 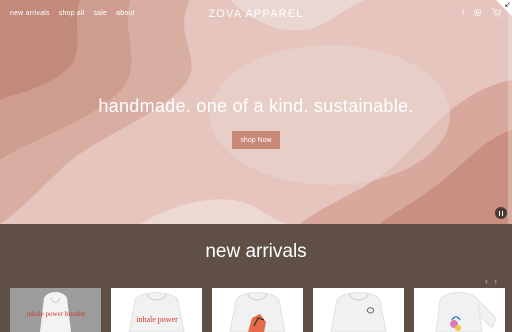 I want to click on product-image: inhale power, so click(x=156, y=312).